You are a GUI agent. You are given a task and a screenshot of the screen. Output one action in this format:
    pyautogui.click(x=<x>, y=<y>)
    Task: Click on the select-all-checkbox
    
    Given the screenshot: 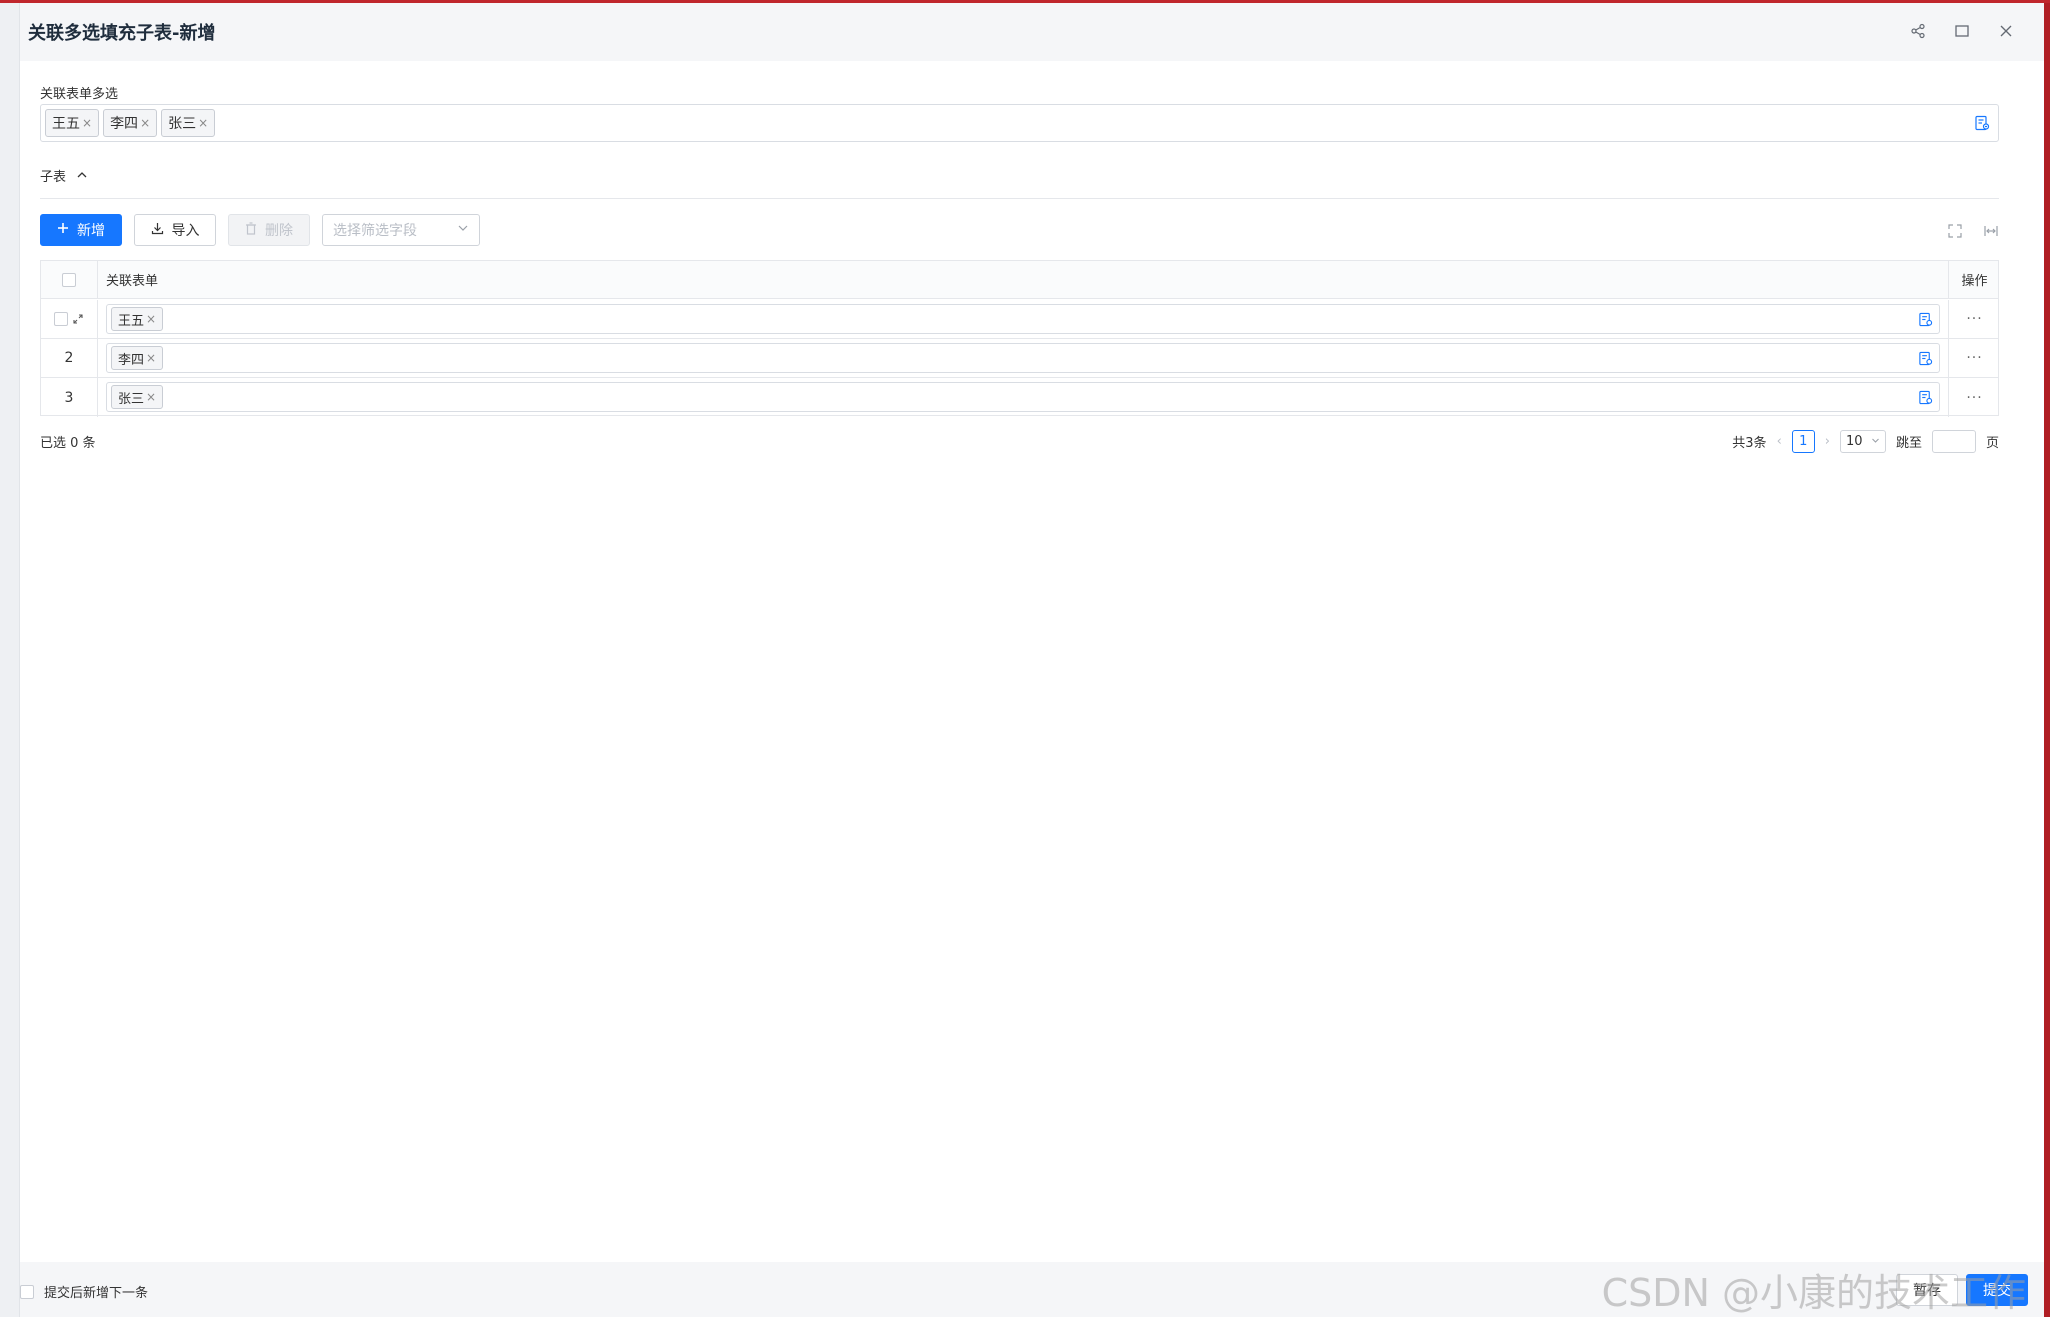 What is the action you would take?
    pyautogui.click(x=69, y=279)
    